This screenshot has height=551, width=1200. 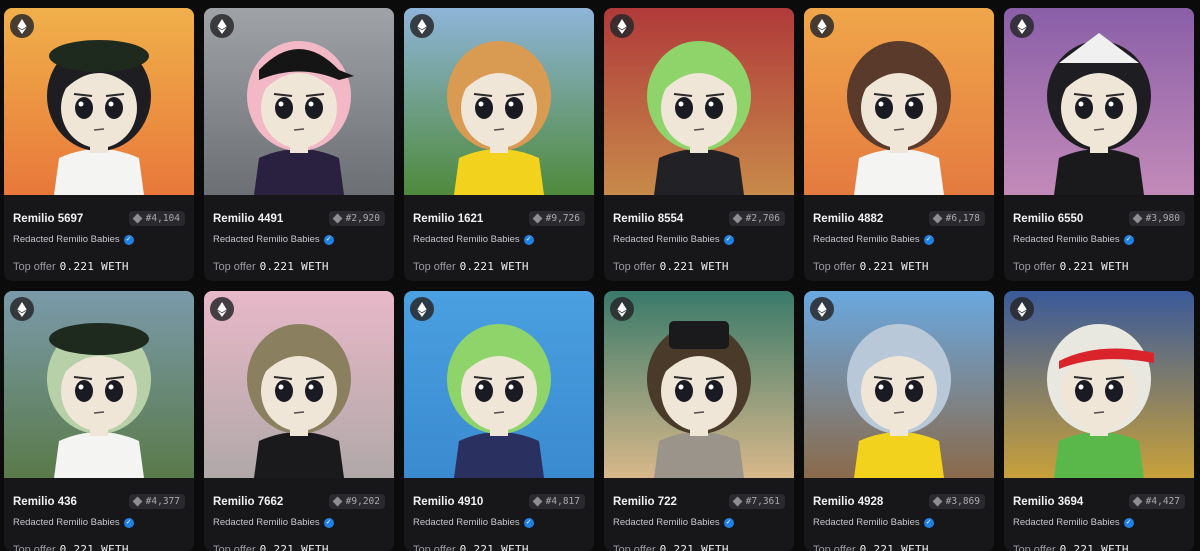 What do you see at coordinates (848, 502) in the screenshot?
I see `nft-name: Remilio 4928` at bounding box center [848, 502].